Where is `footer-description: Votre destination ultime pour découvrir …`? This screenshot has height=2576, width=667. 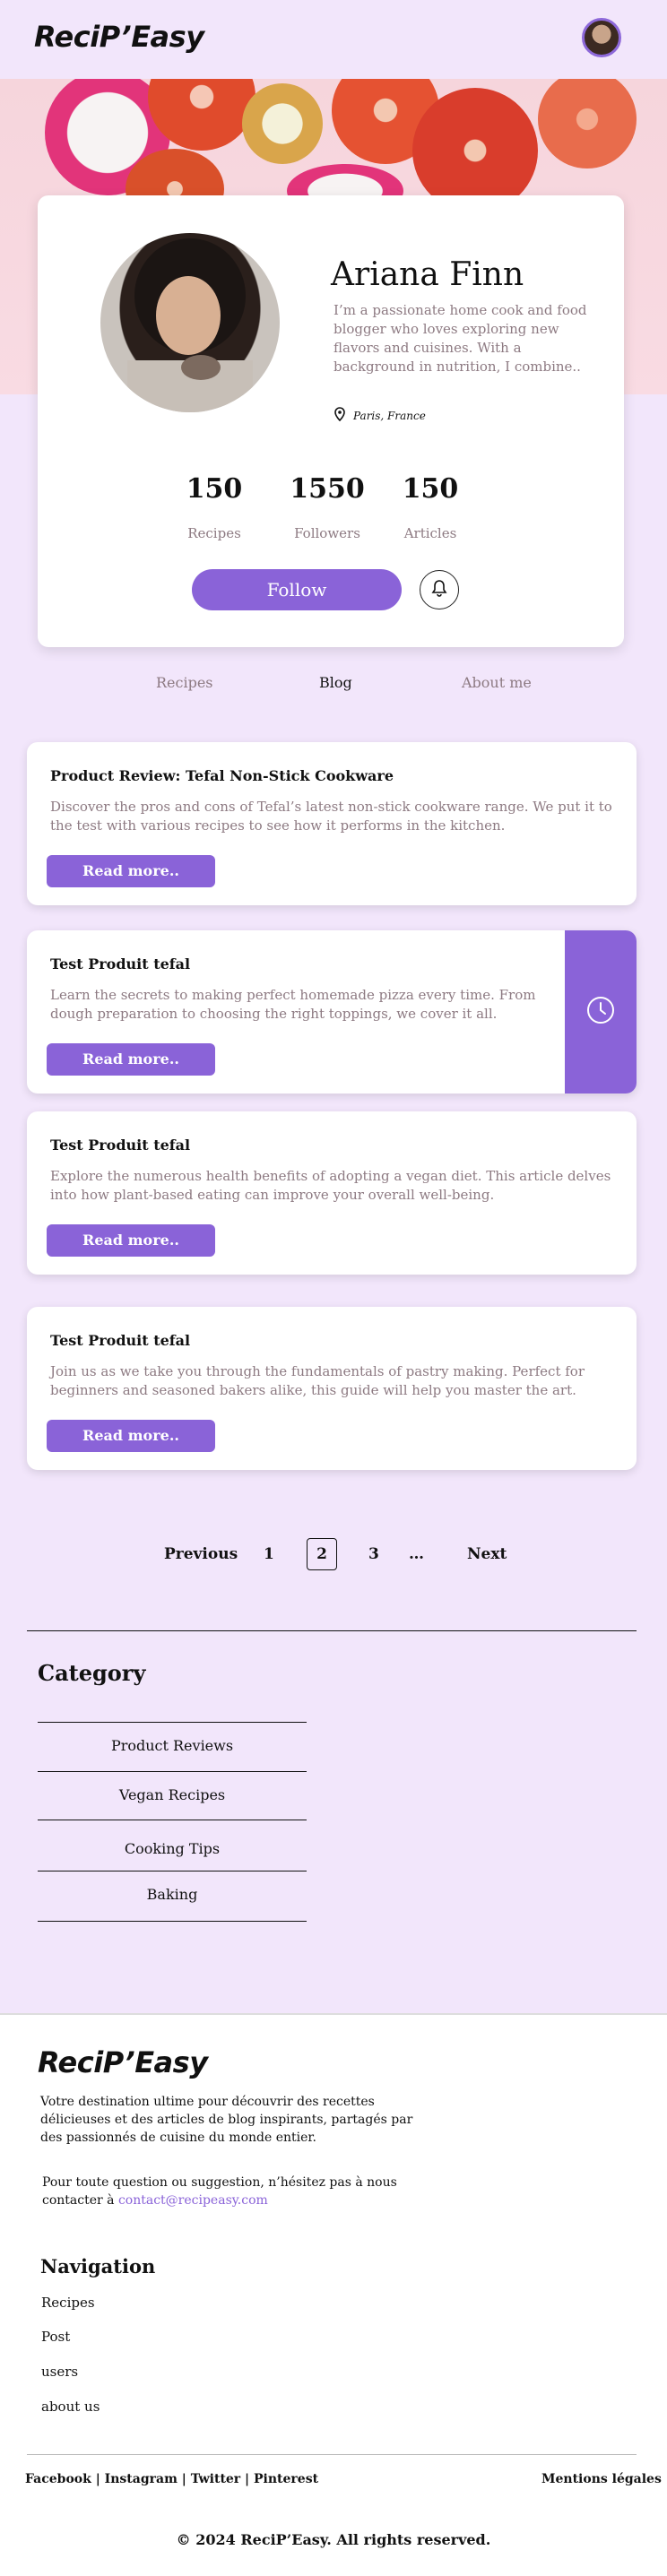
footer-description: Votre destination ultime pour découvrir … is located at coordinates (227, 2120).